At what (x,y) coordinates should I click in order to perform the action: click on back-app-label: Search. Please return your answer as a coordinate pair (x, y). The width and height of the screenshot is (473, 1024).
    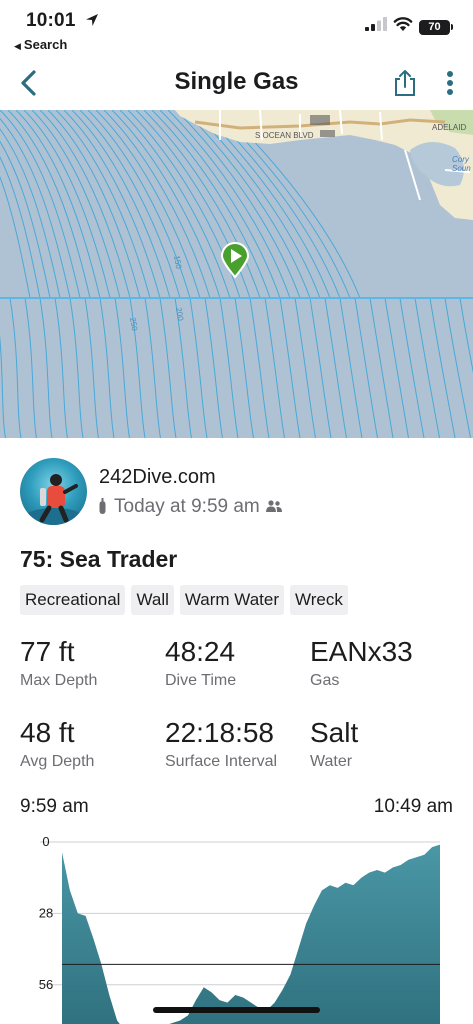
    Looking at the image, I should click on (45, 44).